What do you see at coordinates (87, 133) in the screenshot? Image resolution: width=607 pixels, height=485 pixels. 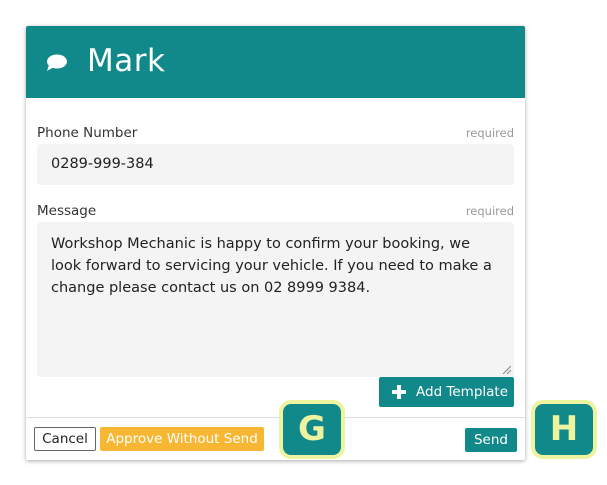 I see `phone-label: Phone Number` at bounding box center [87, 133].